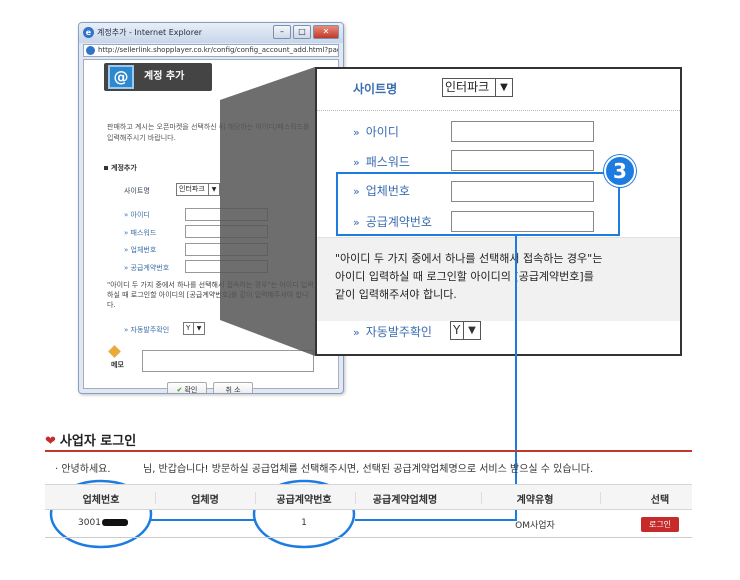 The width and height of the screenshot is (740, 580). Describe the element at coordinates (304, 500) in the screenshot. I see `col-supply-contract-number: 공급계약번호` at that location.